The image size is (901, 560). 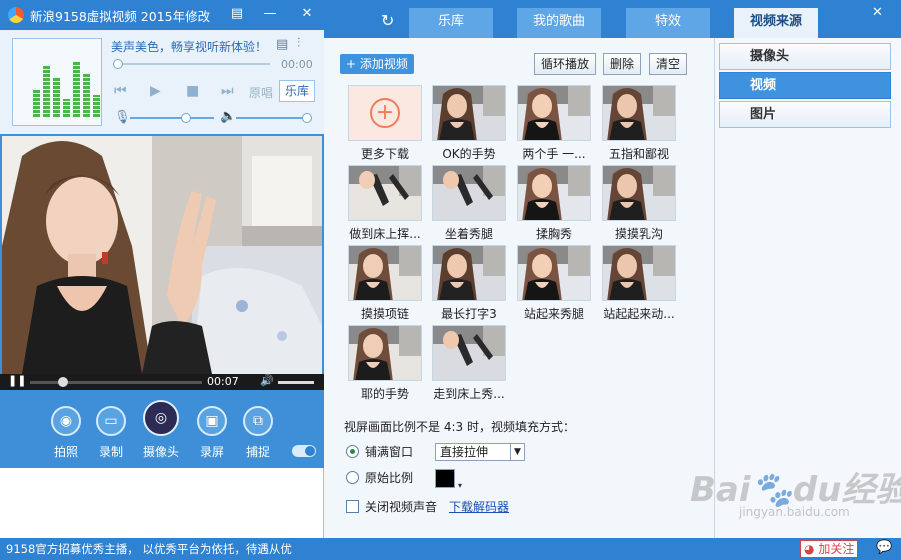 What do you see at coordinates (66, 89) in the screenshot?
I see `equalizer-bars-icon` at bounding box center [66, 89].